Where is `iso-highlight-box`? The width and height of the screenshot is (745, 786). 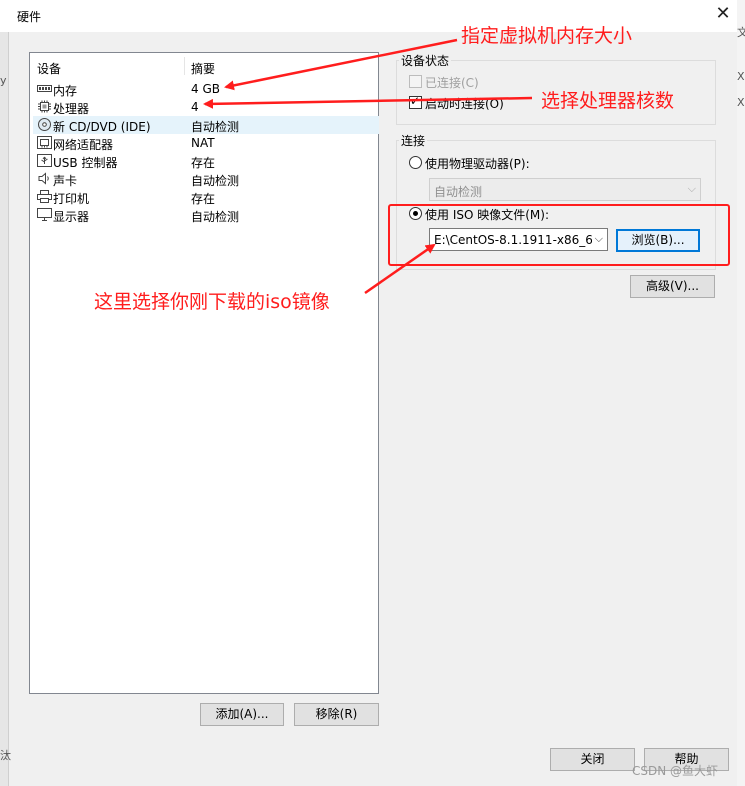
iso-highlight-box is located at coordinates (559, 235).